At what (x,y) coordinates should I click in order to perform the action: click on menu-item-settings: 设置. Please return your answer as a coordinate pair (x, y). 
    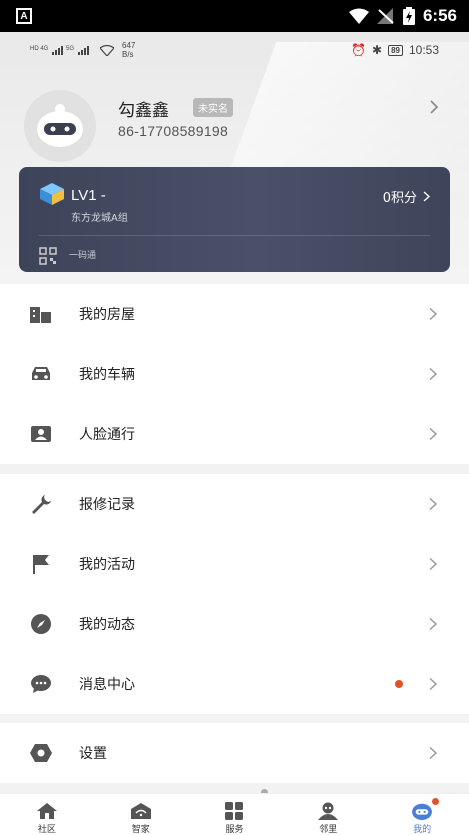
    Looking at the image, I should click on (234, 753).